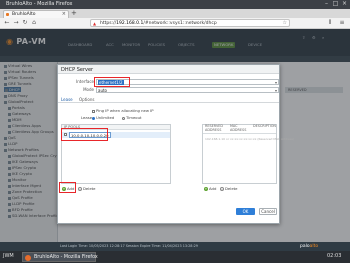 The image size is (350, 263). What do you see at coordinates (64, 14) in the screenshot?
I see `close-tab-icon: ×` at bounding box center [64, 14].